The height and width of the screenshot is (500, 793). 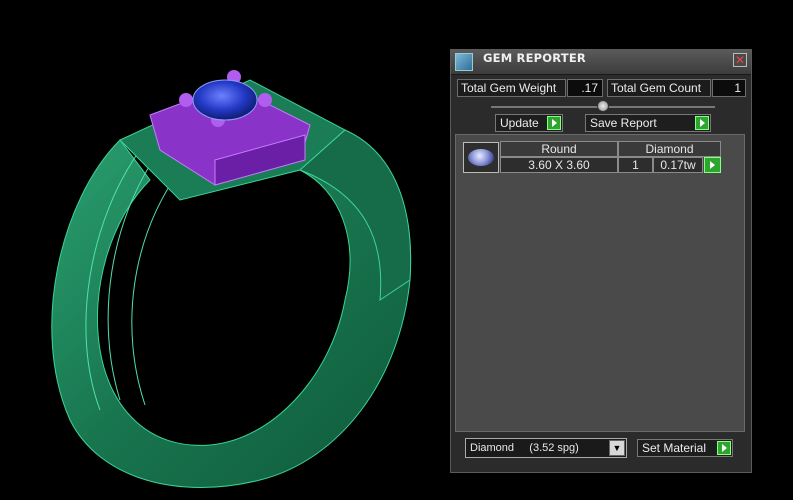 What do you see at coordinates (669, 149) in the screenshot?
I see `gem-material-header: Diamond` at bounding box center [669, 149].